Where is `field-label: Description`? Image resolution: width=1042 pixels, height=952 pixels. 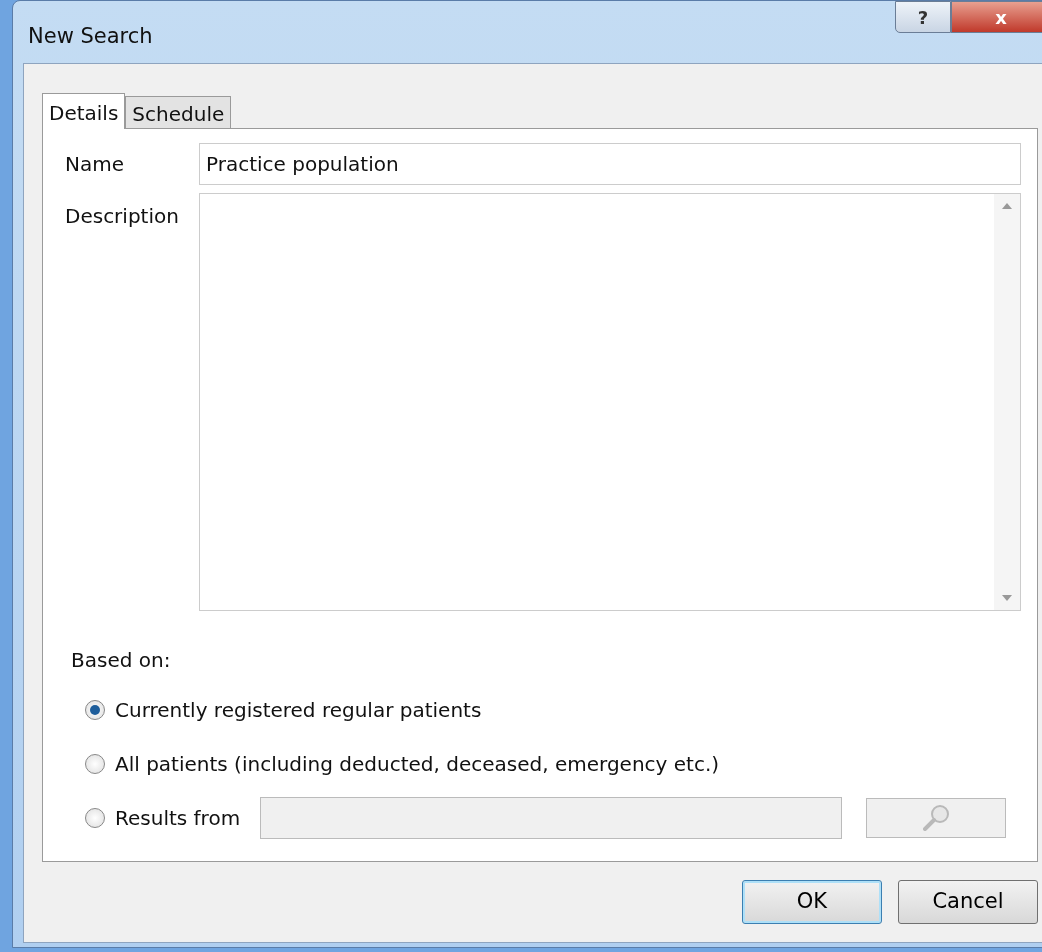
field-label: Description is located at coordinates (122, 216).